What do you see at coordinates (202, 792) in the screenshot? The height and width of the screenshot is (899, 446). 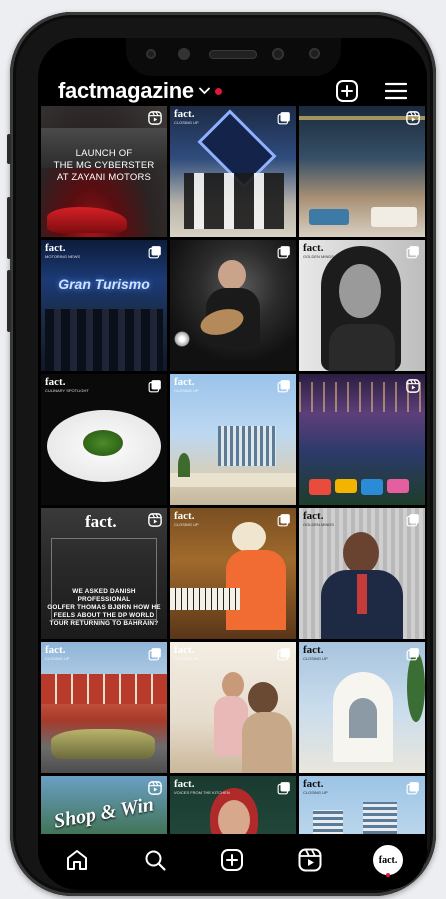 I see `section-label: VOICES FROM THE KITCHEN` at bounding box center [202, 792].